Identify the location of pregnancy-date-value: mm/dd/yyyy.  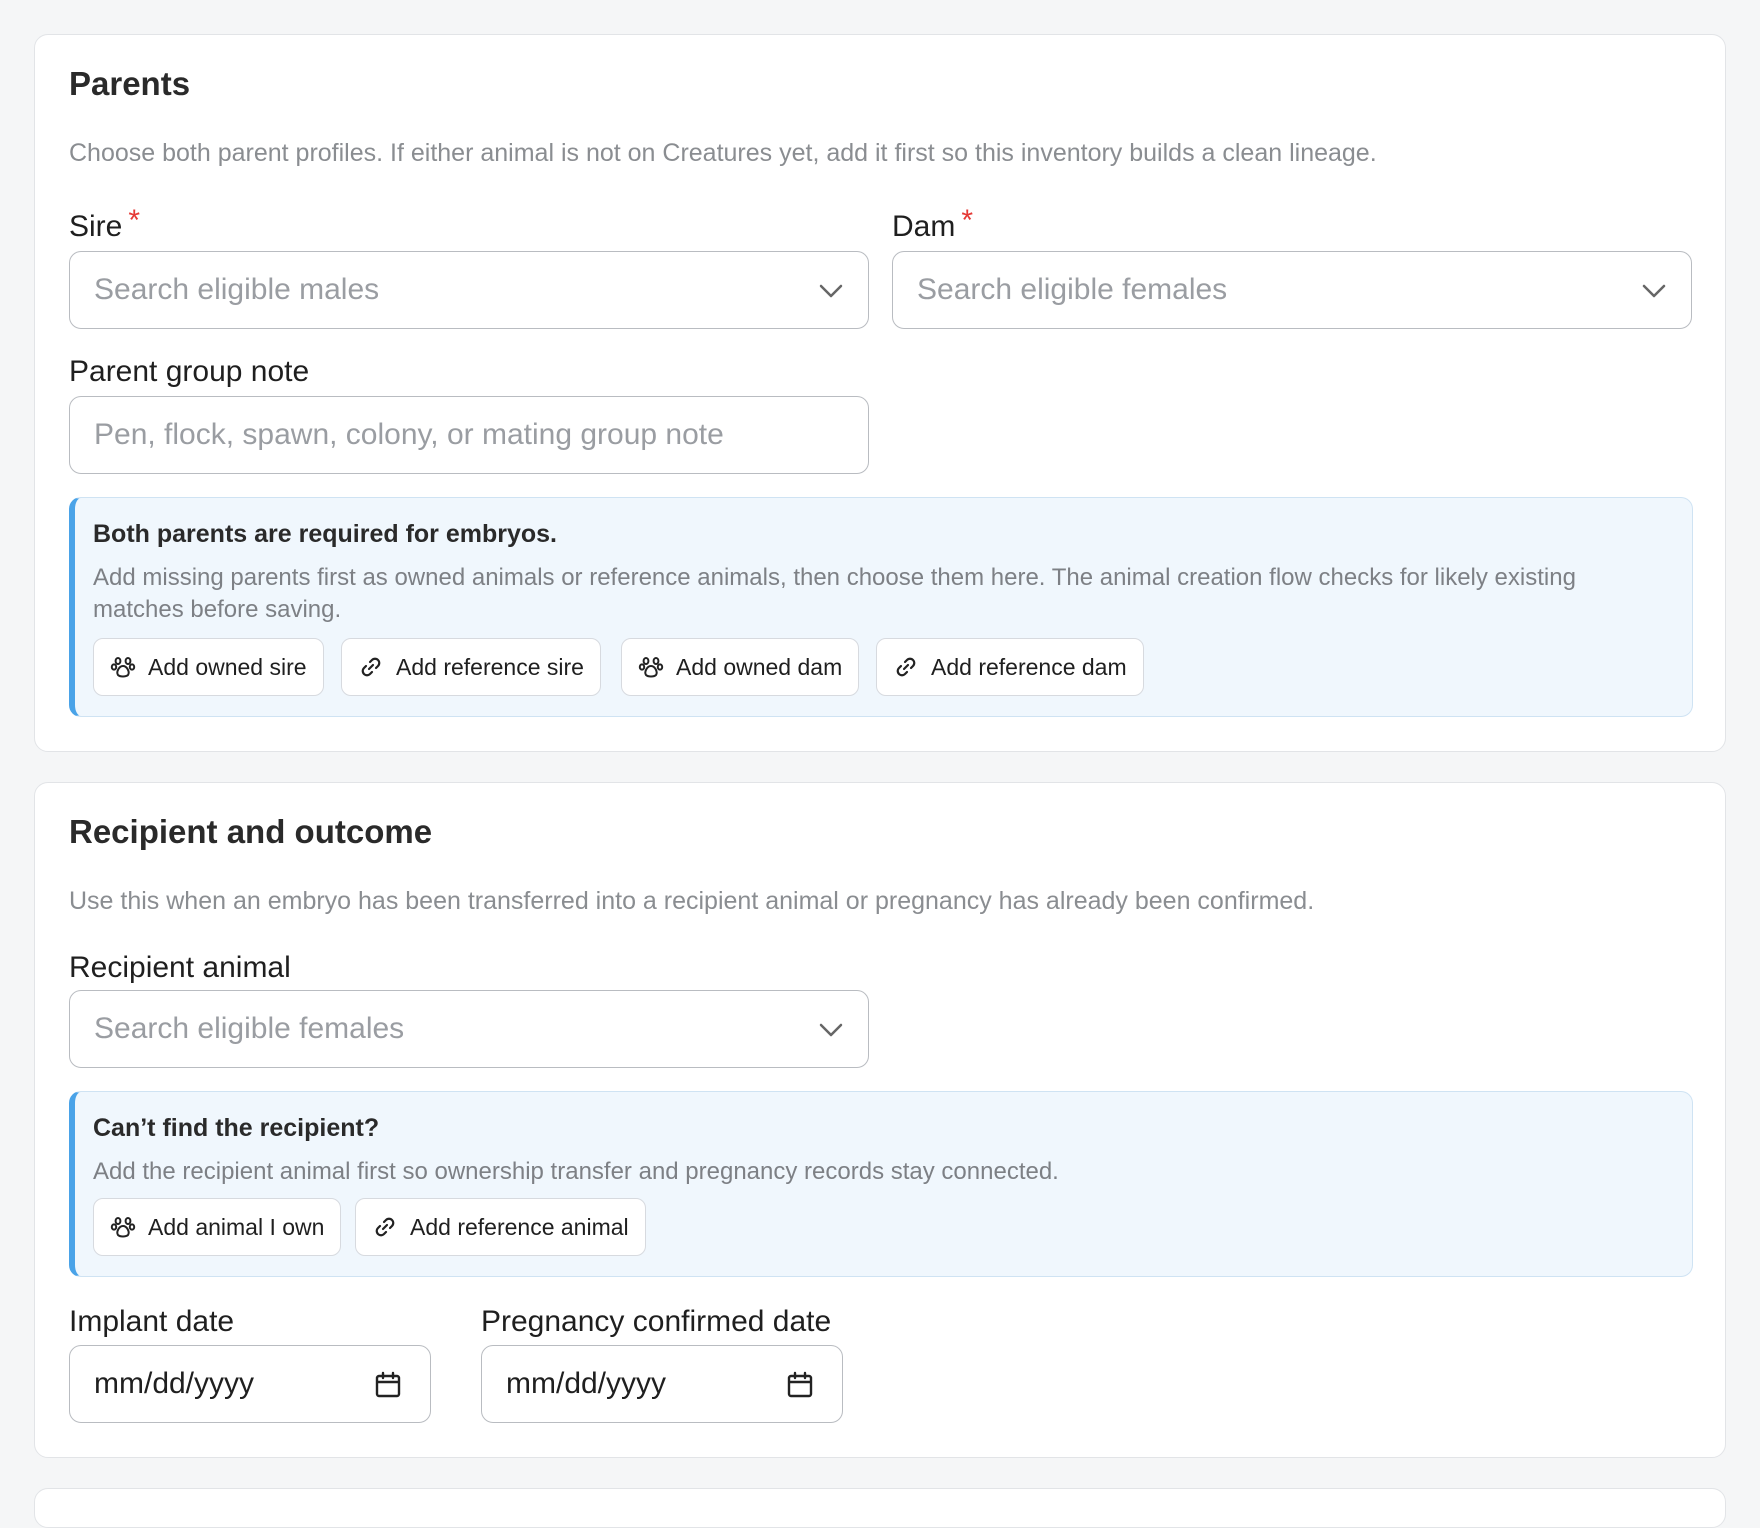
(586, 1383).